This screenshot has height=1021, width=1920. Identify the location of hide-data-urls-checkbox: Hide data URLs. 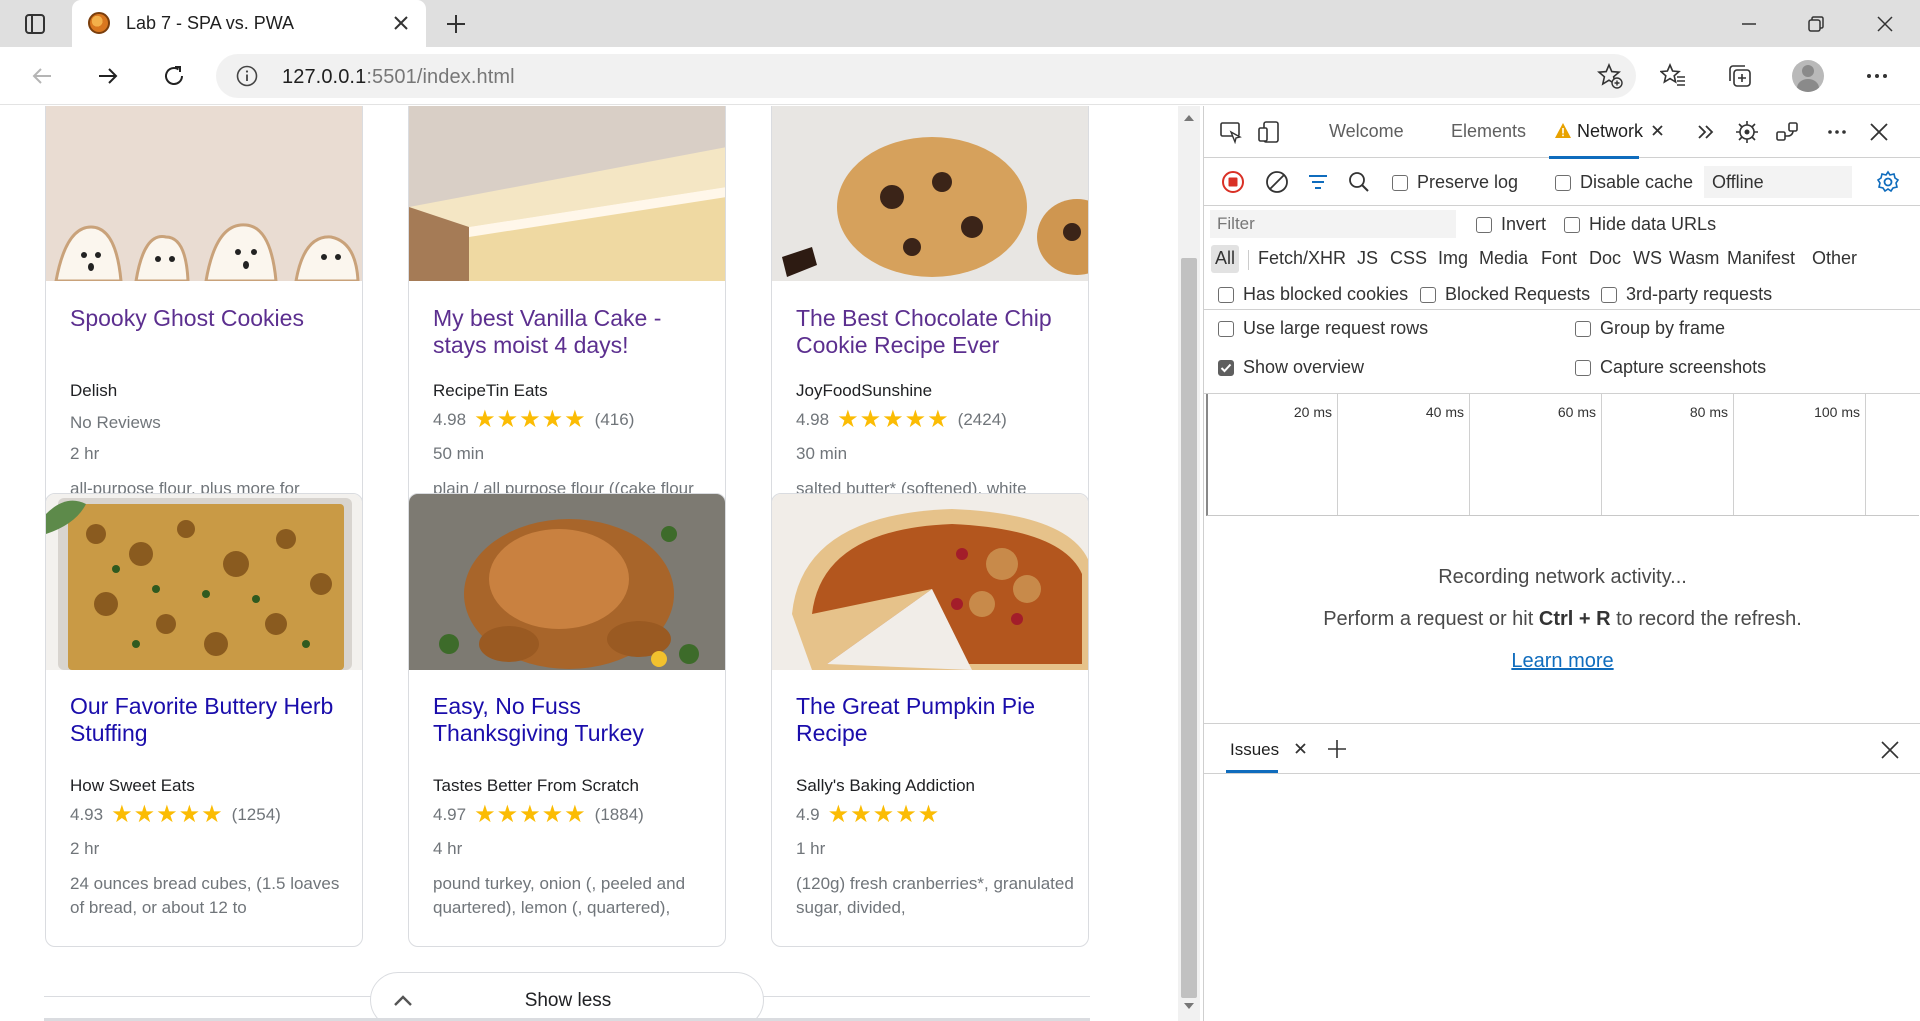
(1640, 224).